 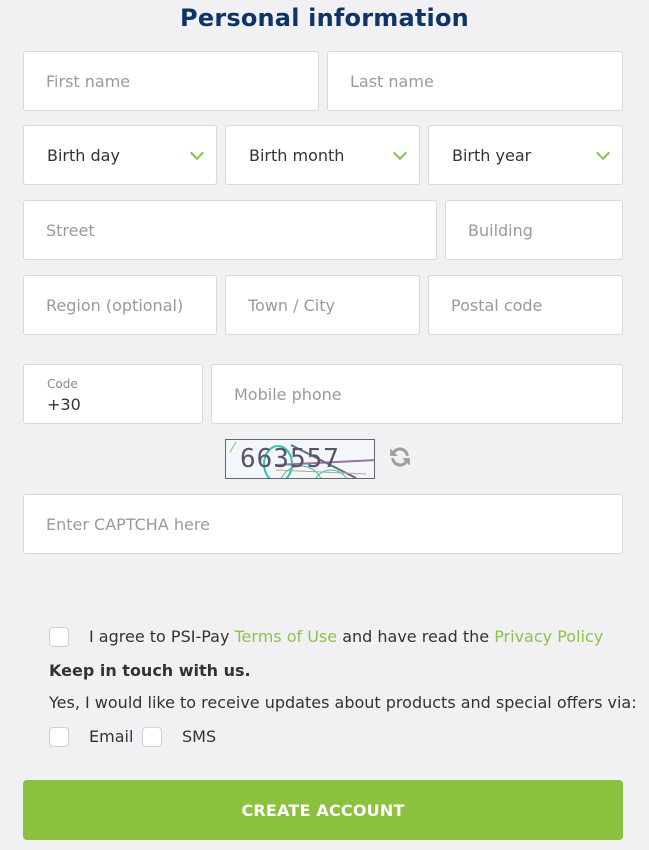 I want to click on mobile-phone-input, so click(x=417, y=394).